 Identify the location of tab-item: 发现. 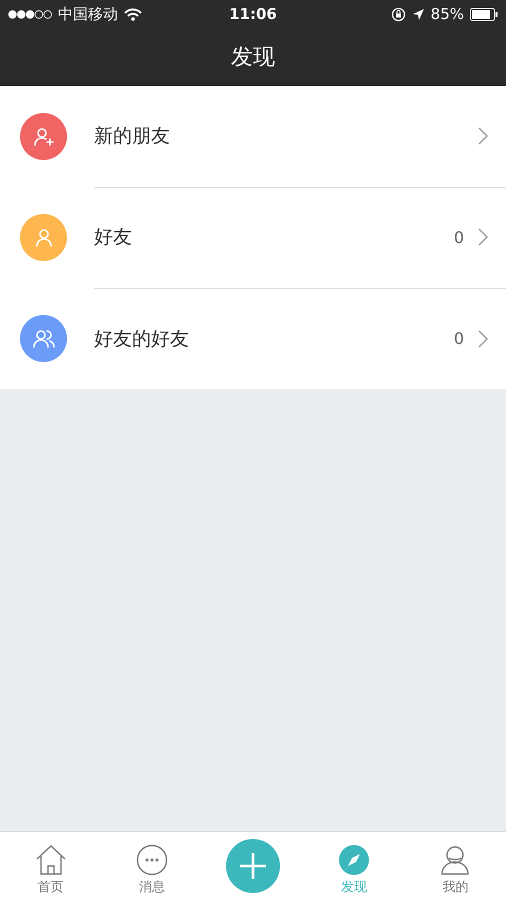
(354, 866).